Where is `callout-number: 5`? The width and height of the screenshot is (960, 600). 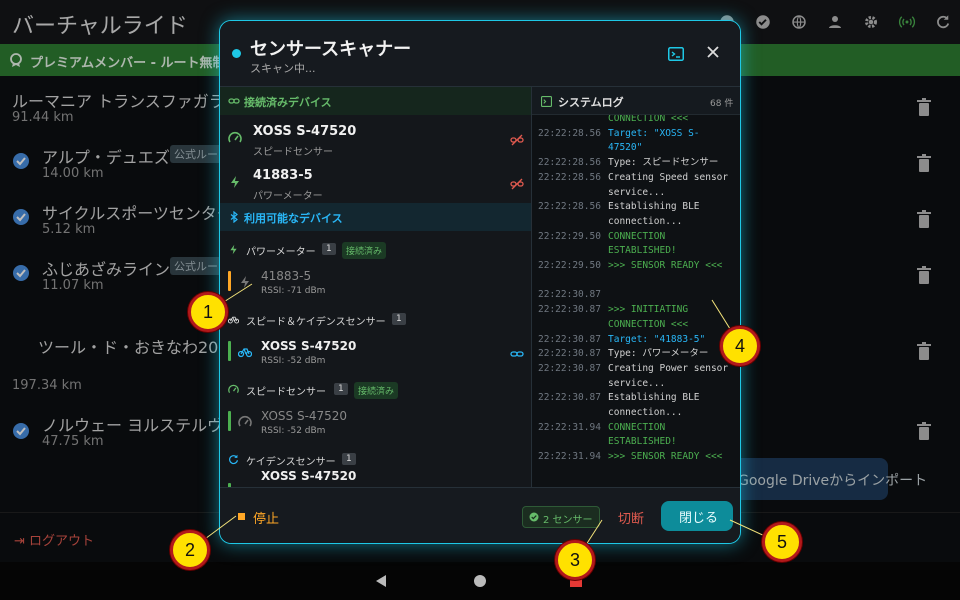 callout-number: 5 is located at coordinates (781, 541).